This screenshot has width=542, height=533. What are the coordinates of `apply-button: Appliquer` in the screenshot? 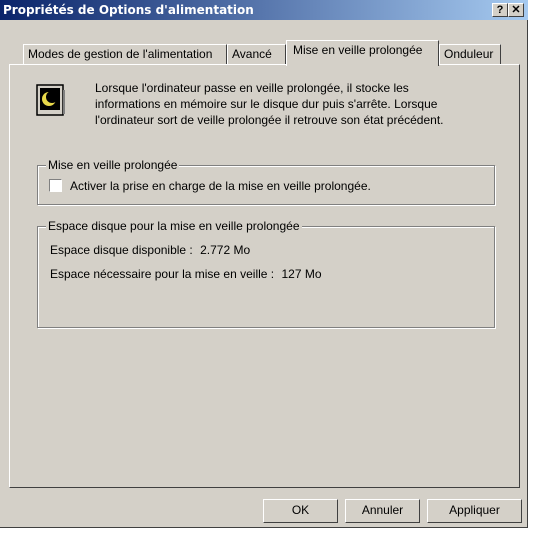 It's located at (474, 511).